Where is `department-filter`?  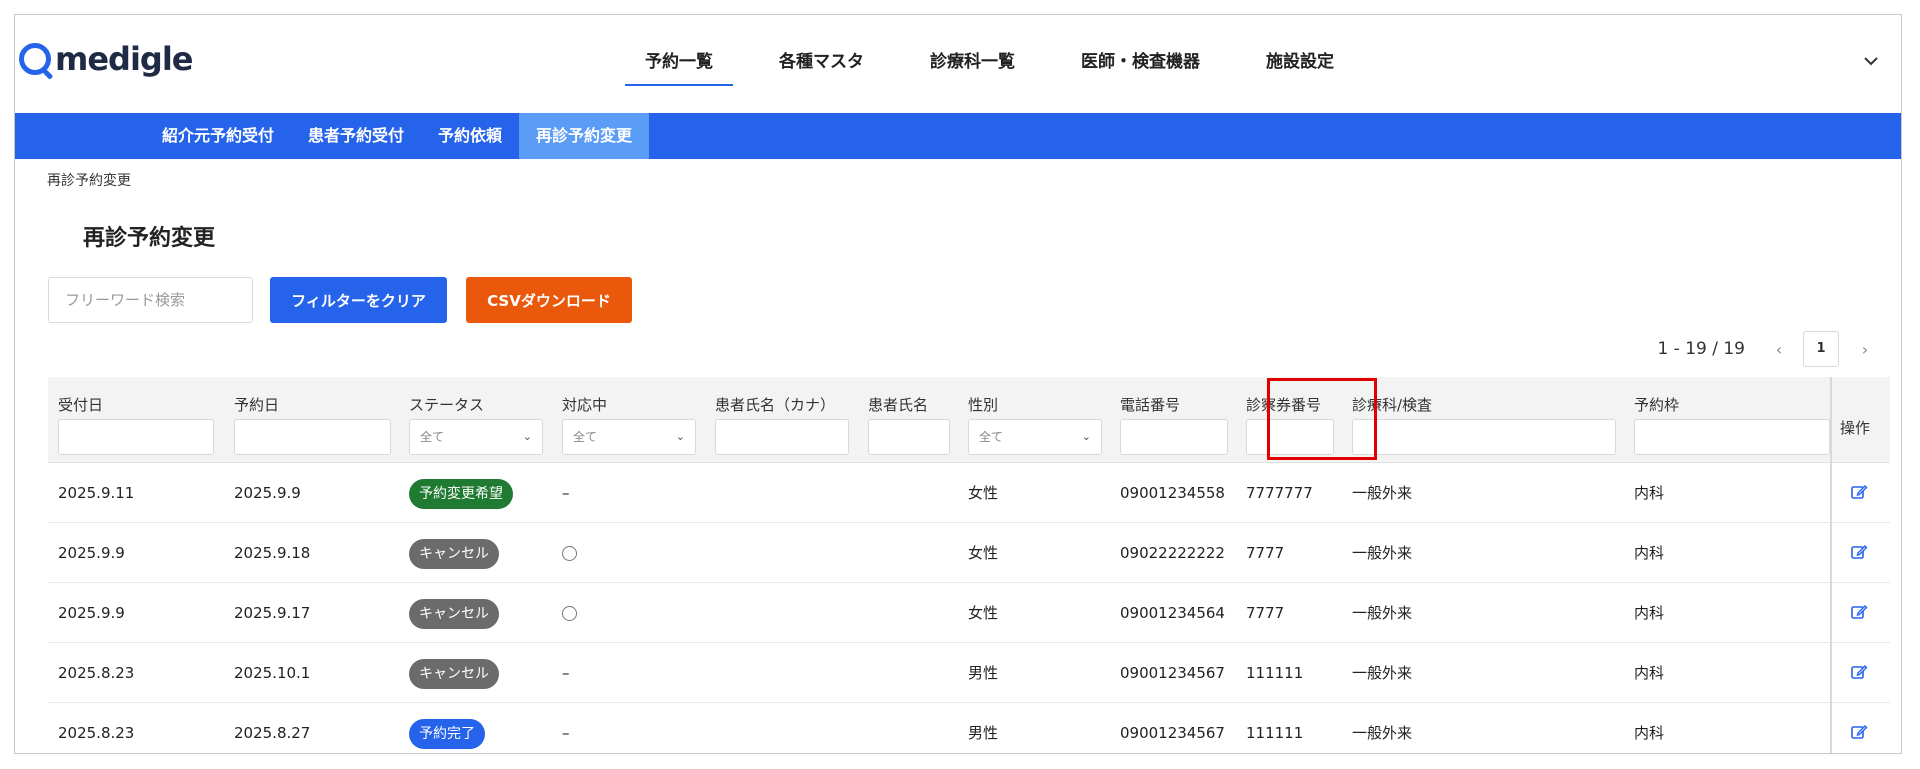
department-filter is located at coordinates (1484, 437).